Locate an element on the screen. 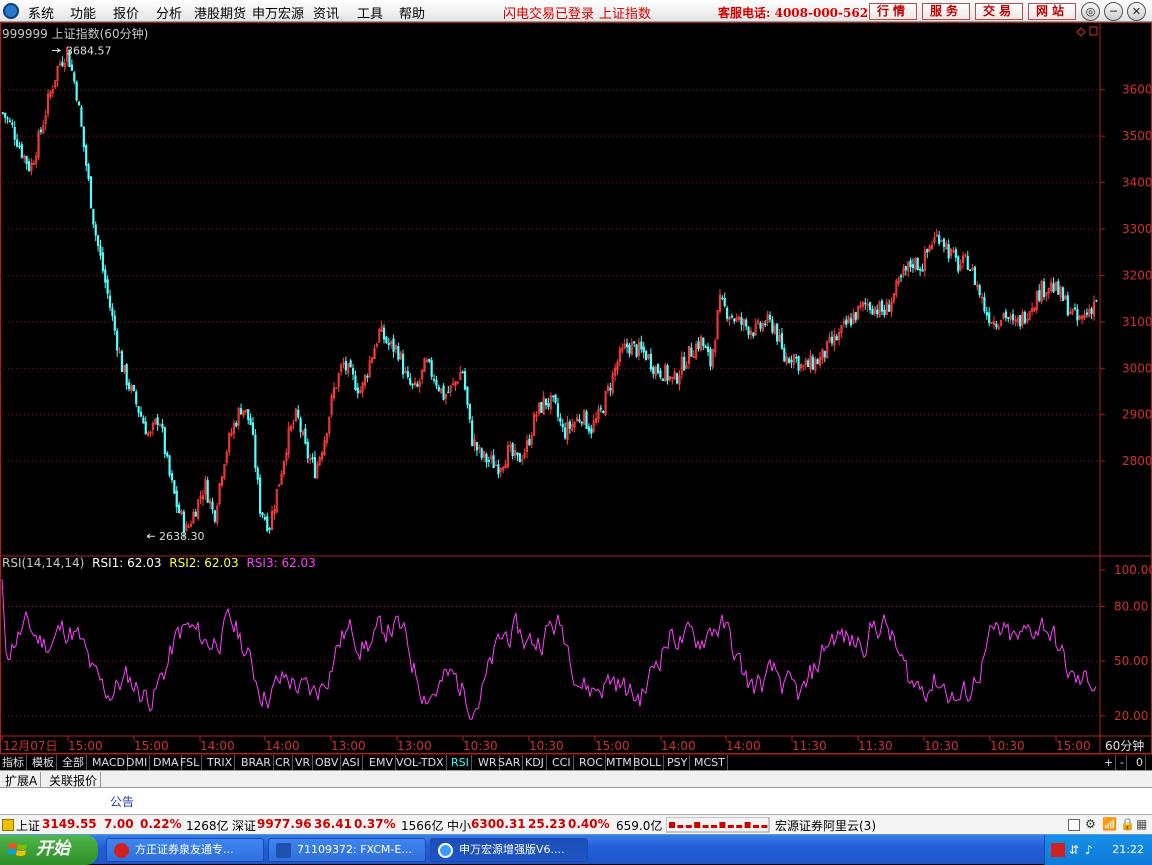 This screenshot has height=865, width=1152. tab-dmi: DMI is located at coordinates (137, 762).